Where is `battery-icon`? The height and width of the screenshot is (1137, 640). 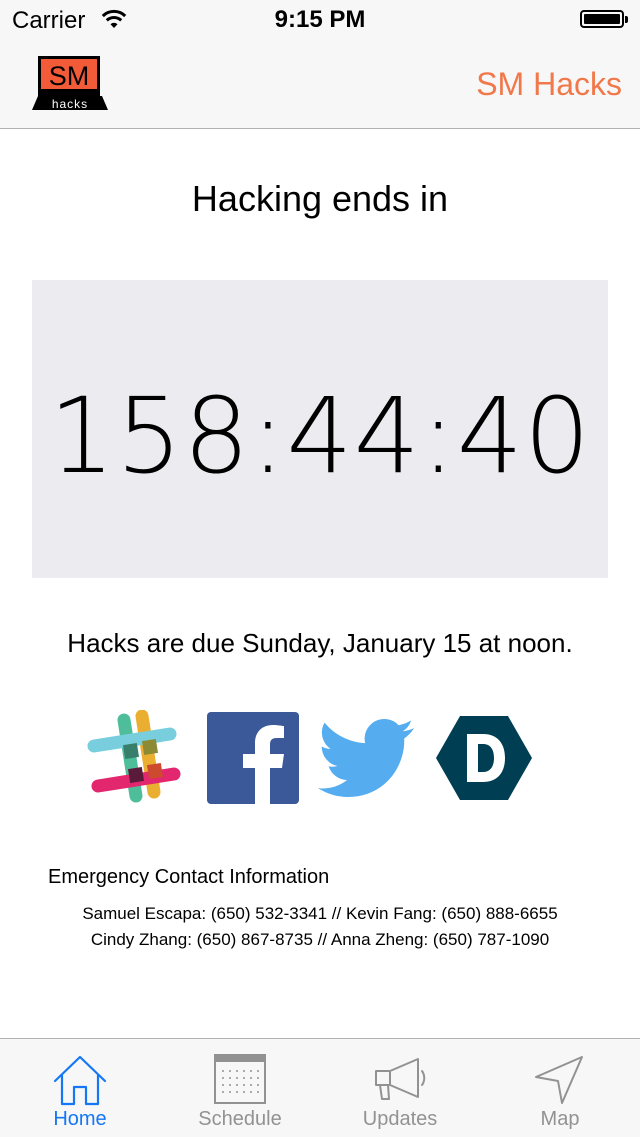 battery-icon is located at coordinates (604, 19).